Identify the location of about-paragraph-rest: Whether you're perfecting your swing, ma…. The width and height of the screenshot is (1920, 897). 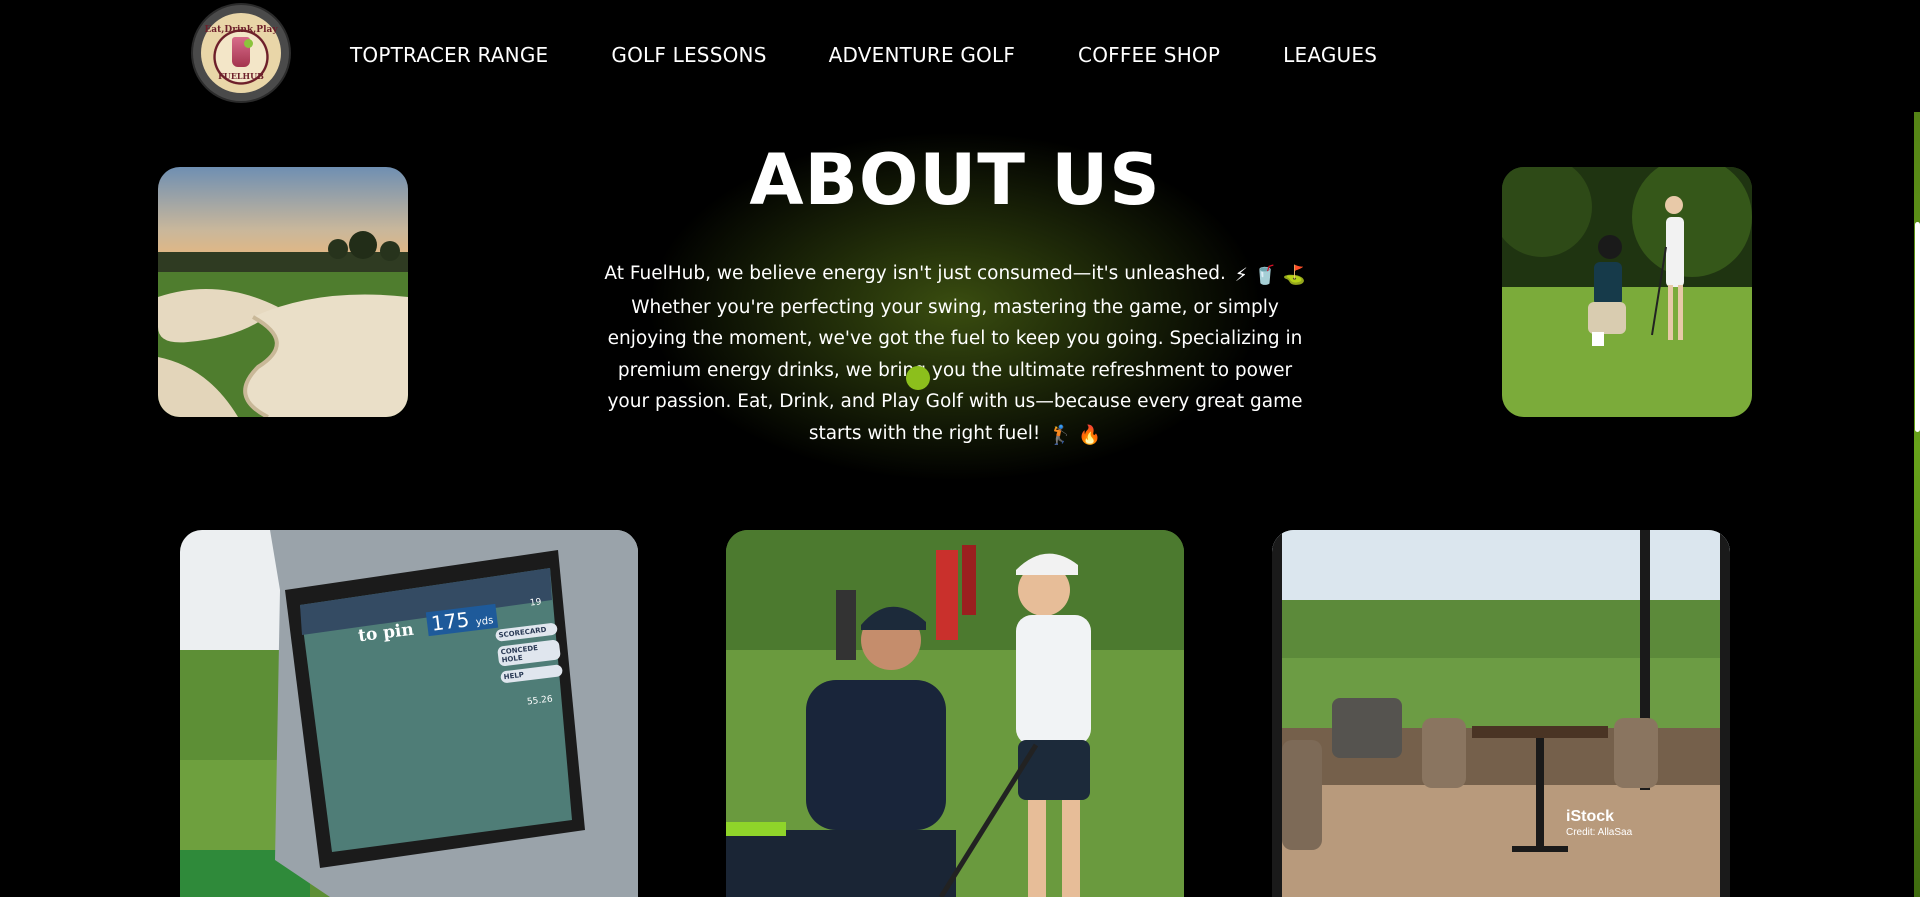
(955, 370).